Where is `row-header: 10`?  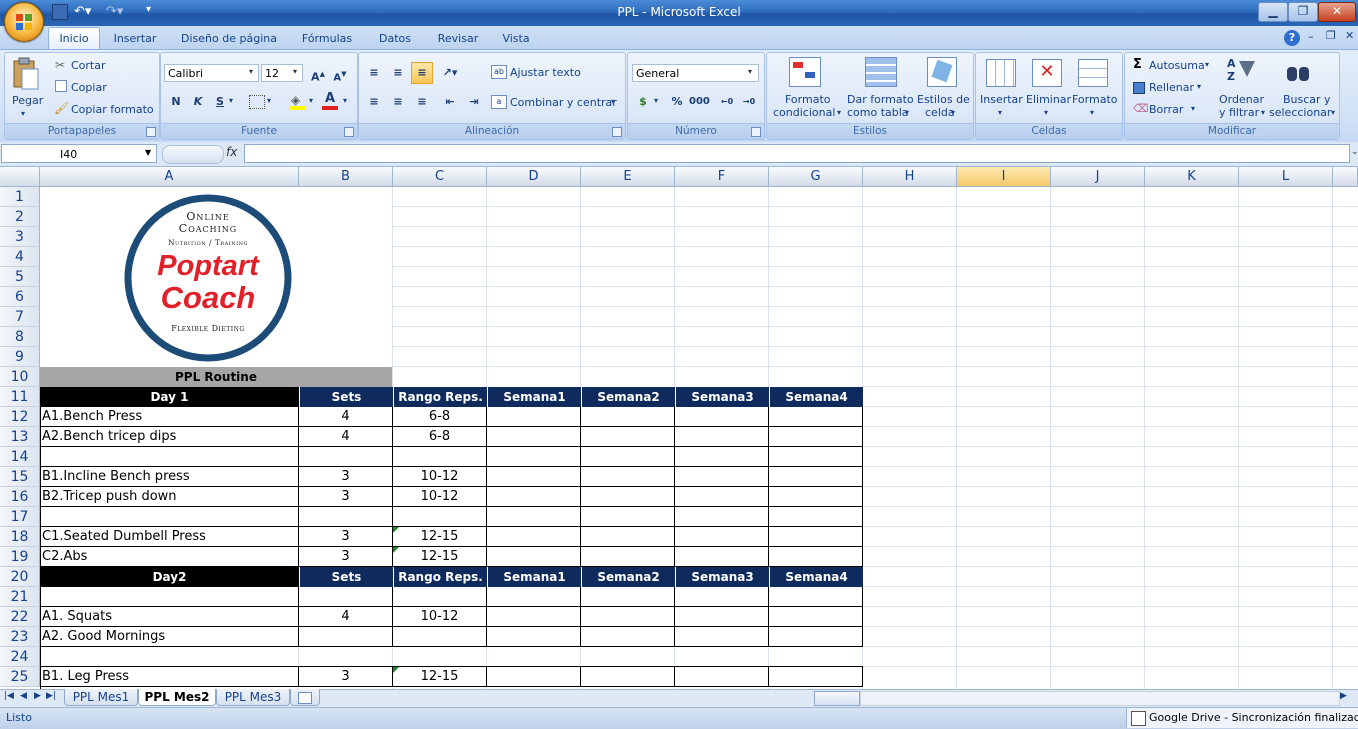
row-header: 10 is located at coordinates (20, 377).